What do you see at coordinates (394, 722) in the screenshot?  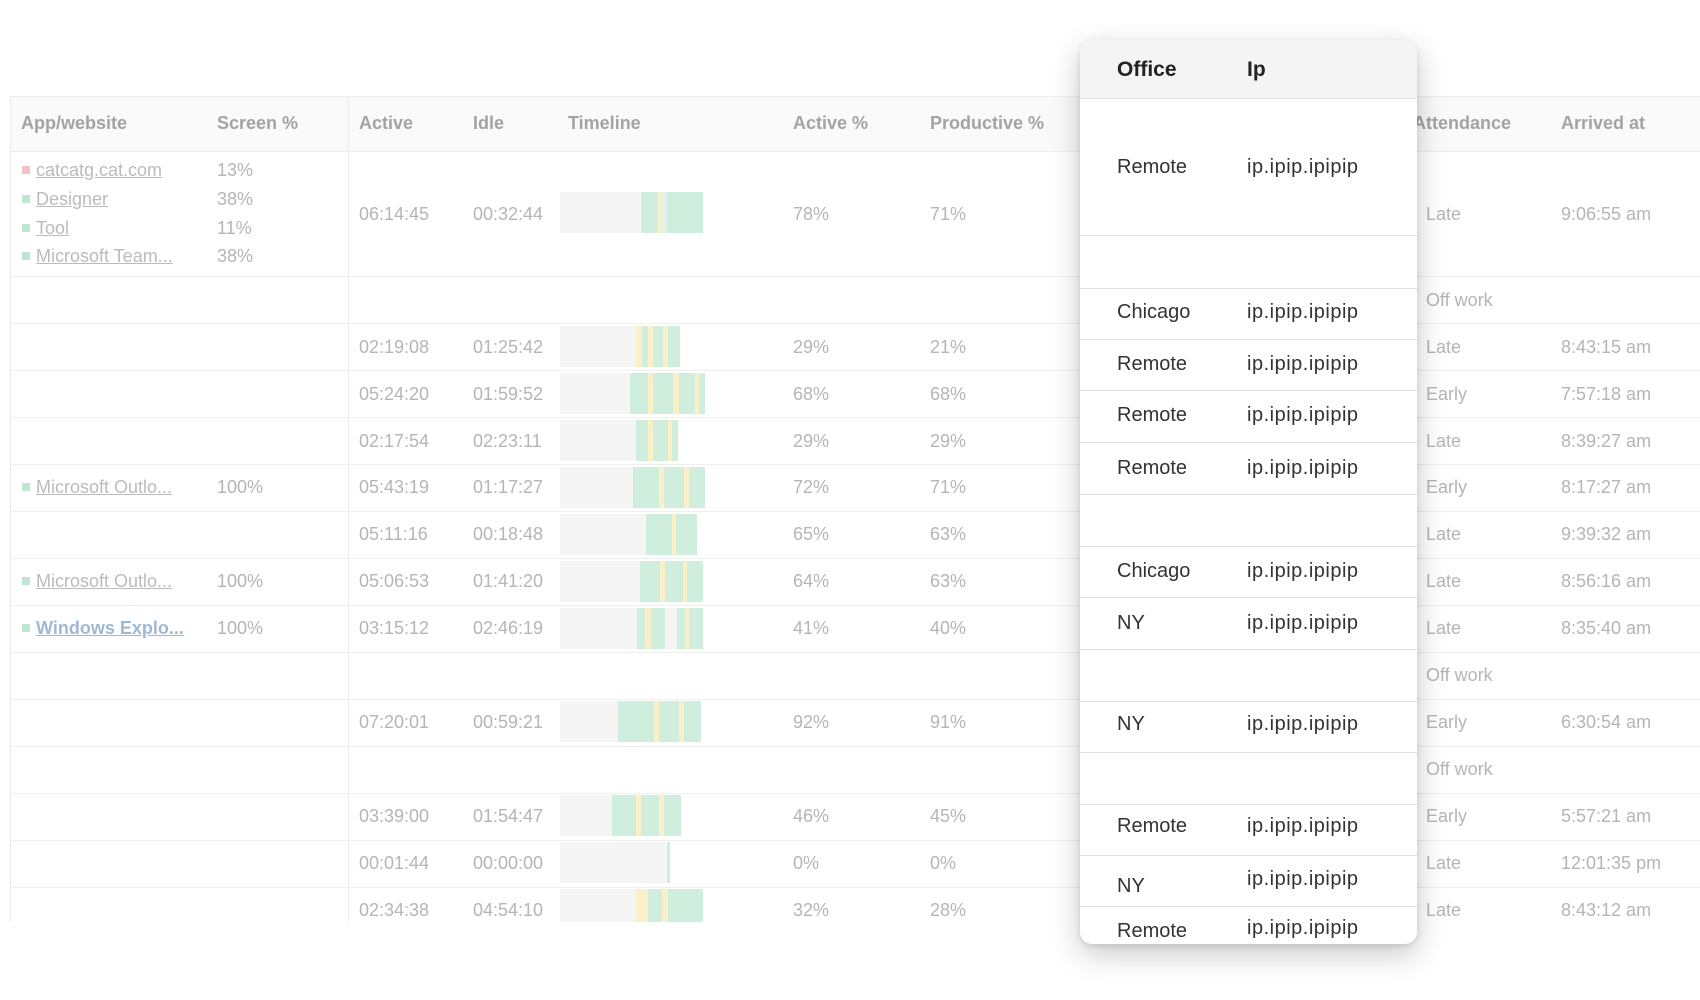 I see `active-time: 07:20:01` at bounding box center [394, 722].